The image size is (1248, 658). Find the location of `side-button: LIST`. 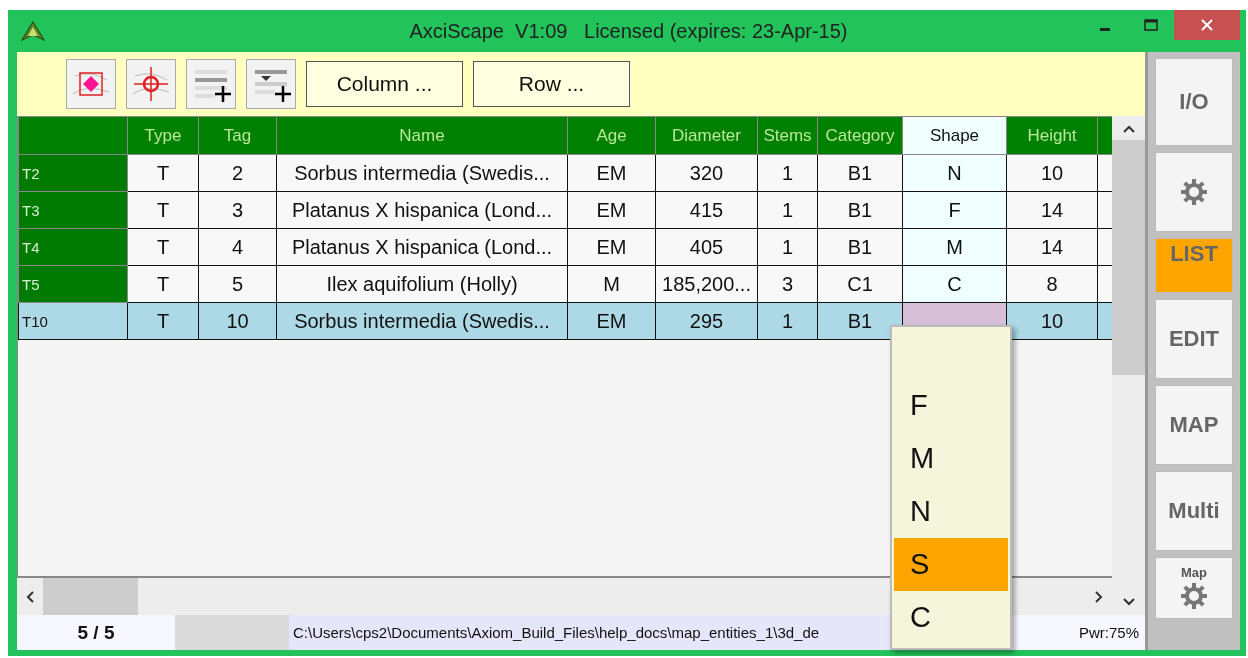

side-button: LIST is located at coordinates (1194, 265).